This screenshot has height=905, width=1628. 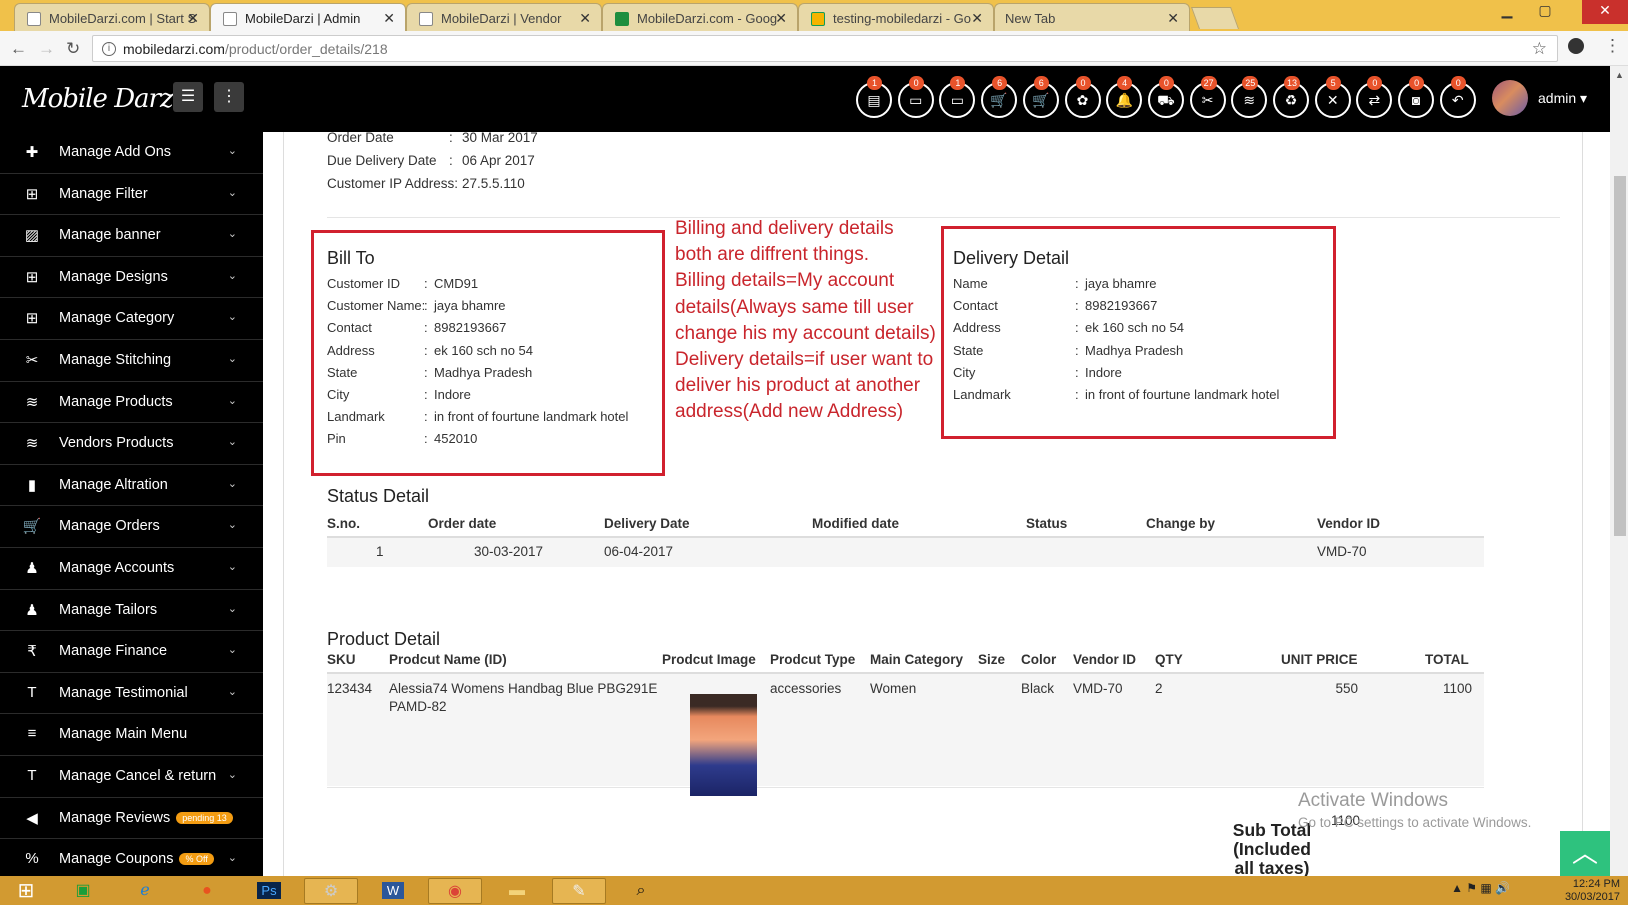 I want to click on recycle-notification-button: ♻ 13, so click(x=1291, y=97).